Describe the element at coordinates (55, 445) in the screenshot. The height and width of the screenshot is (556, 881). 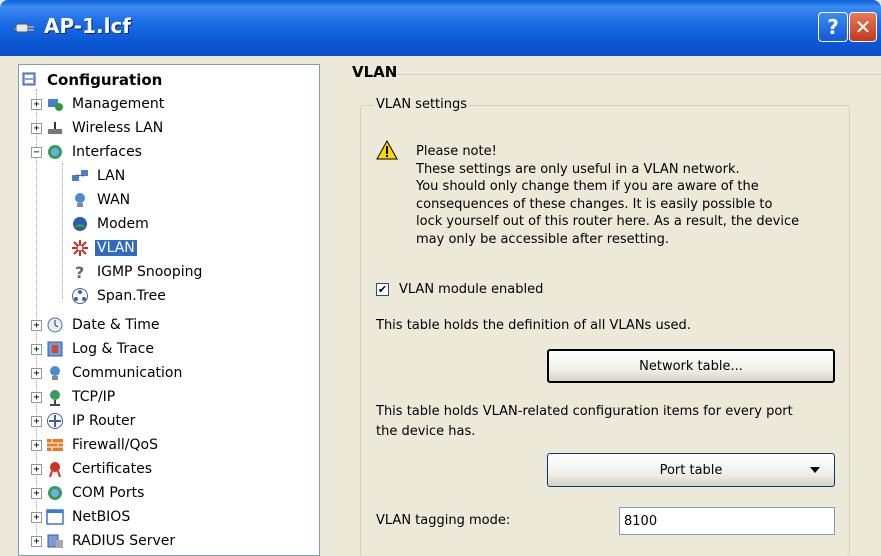
I see `firewall-icon` at that location.